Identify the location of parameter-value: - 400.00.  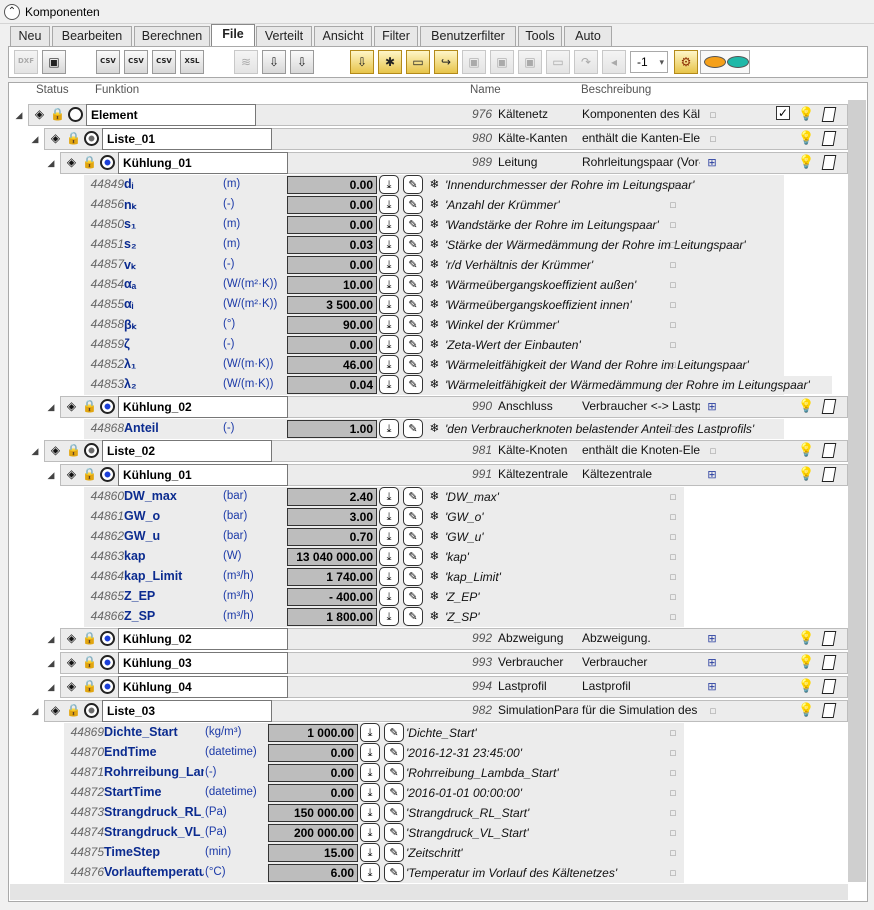
(332, 597).